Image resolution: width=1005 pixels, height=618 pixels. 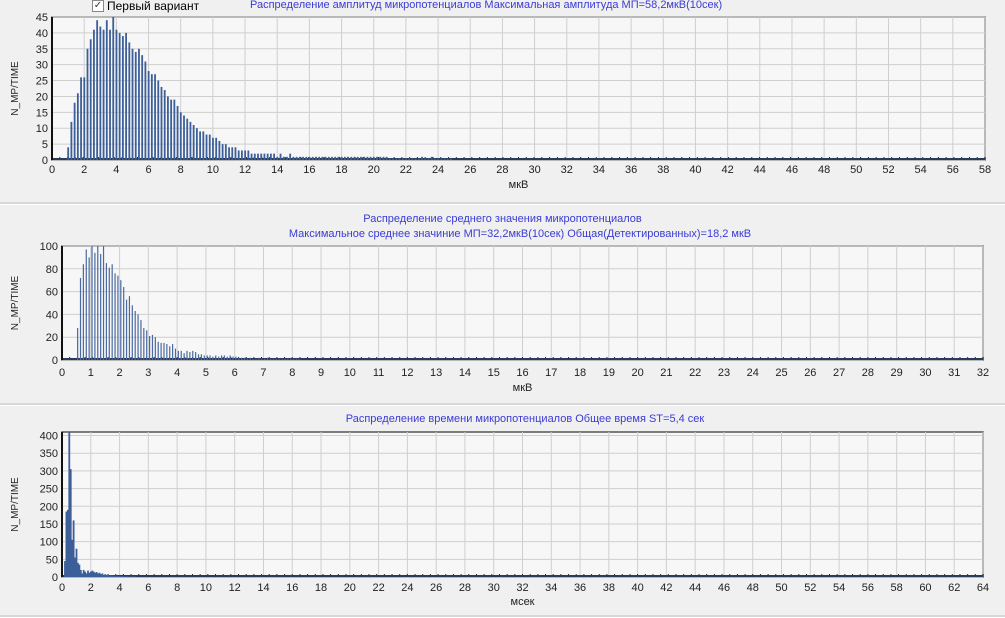 What do you see at coordinates (42, 82) in the screenshot?
I see `y-tick-label: 25` at bounding box center [42, 82].